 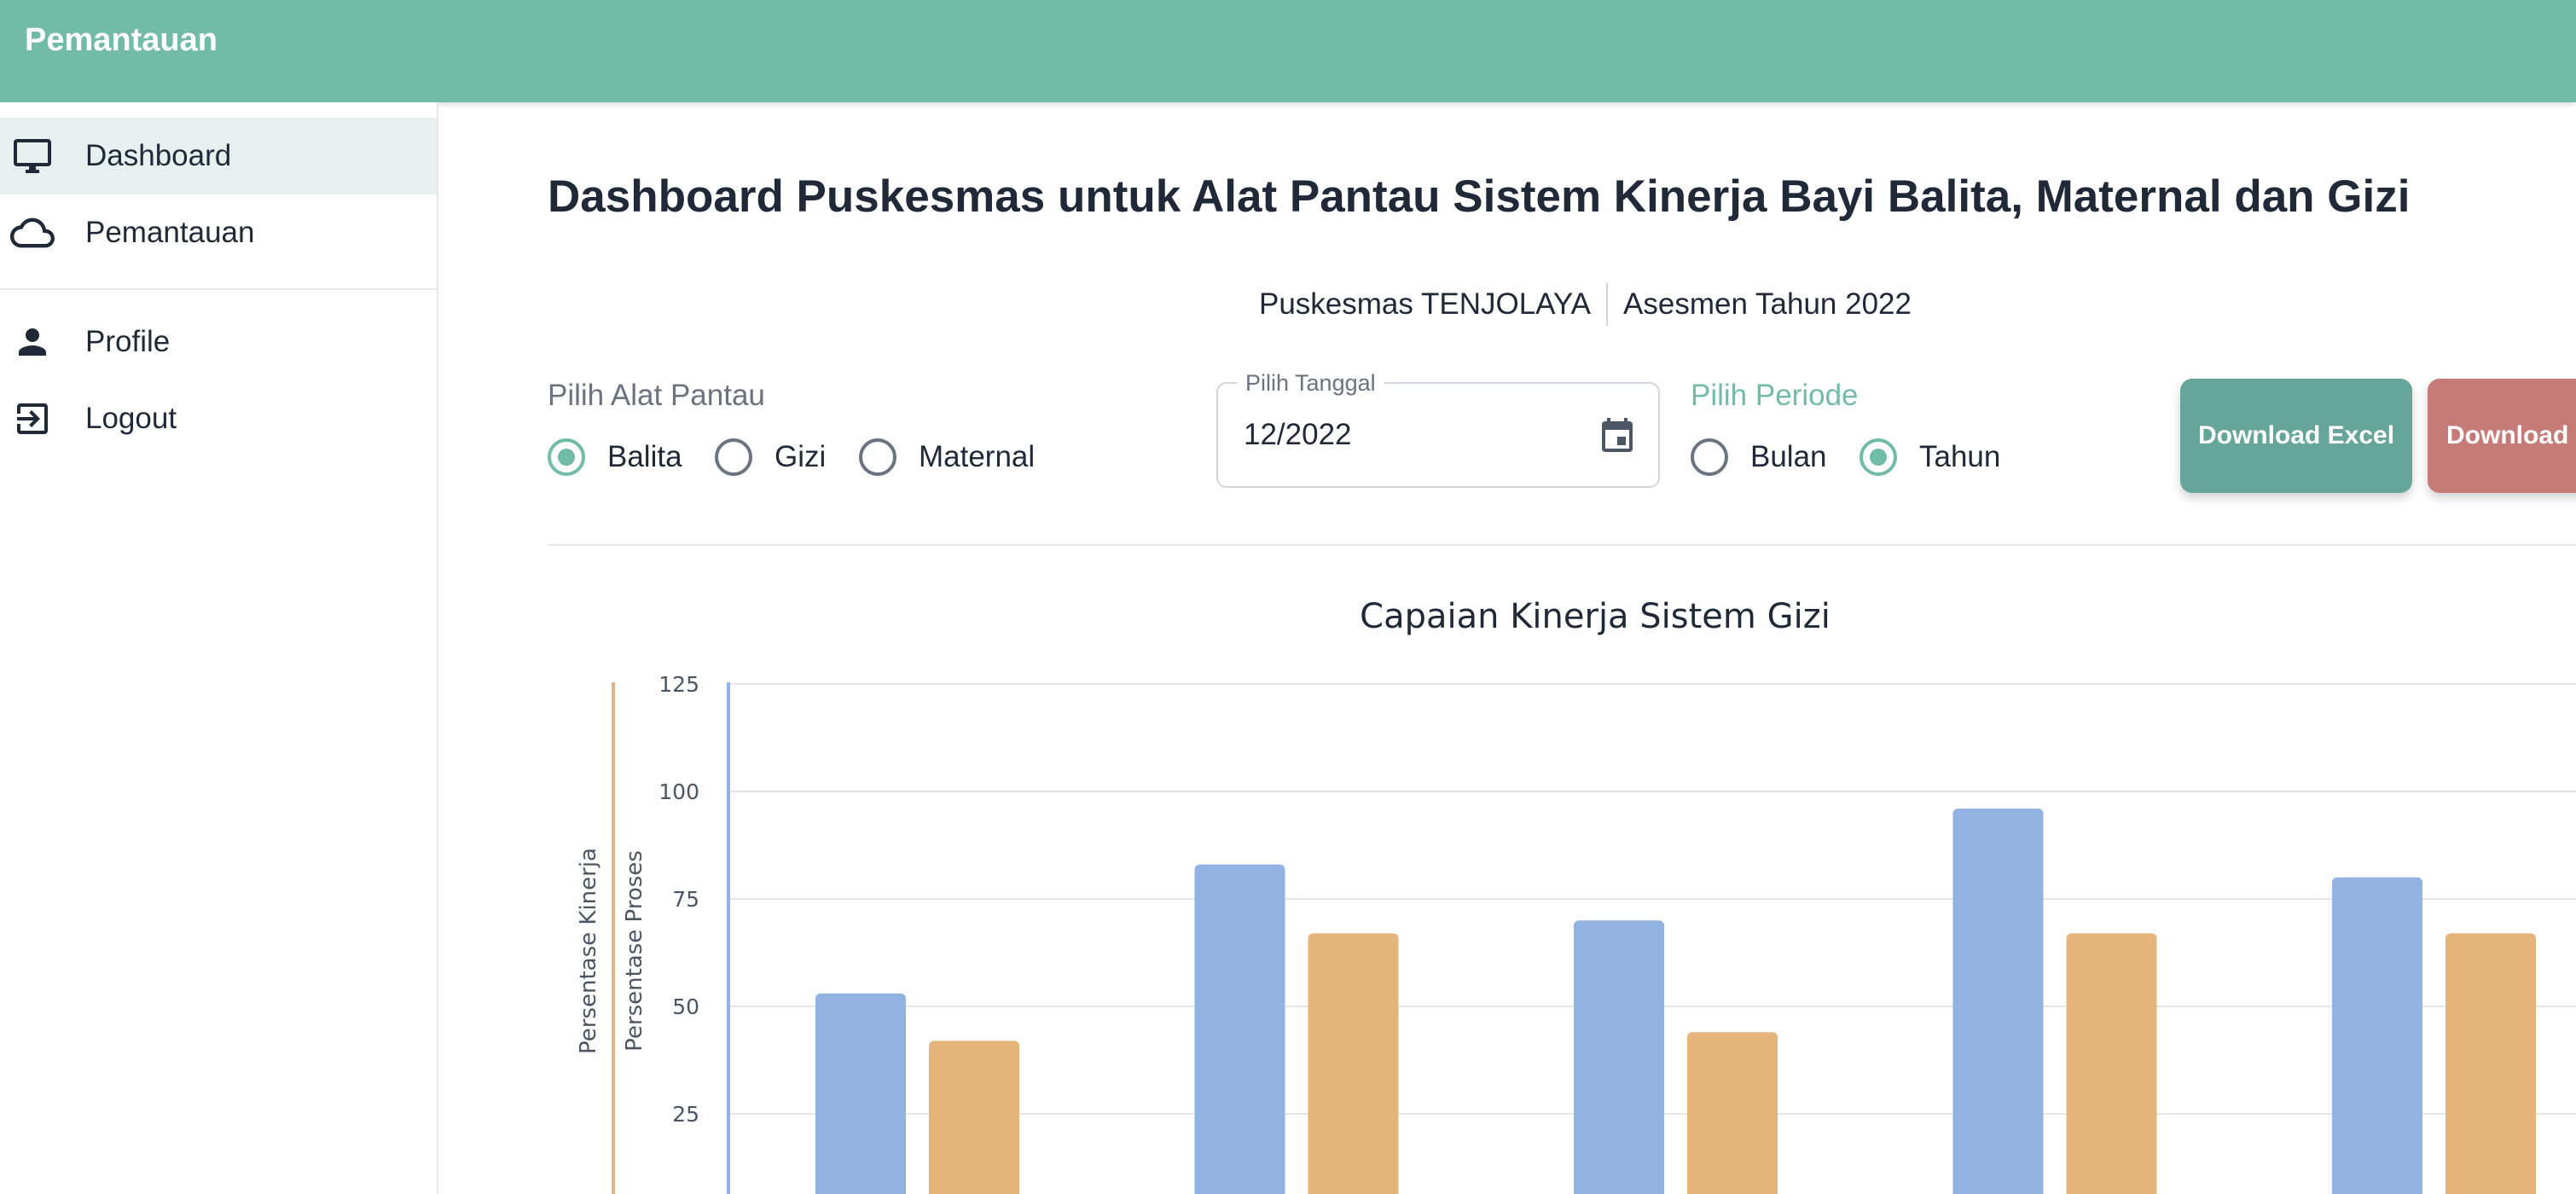 I want to click on download-pdf-button: Download PDF, so click(x=2502, y=436).